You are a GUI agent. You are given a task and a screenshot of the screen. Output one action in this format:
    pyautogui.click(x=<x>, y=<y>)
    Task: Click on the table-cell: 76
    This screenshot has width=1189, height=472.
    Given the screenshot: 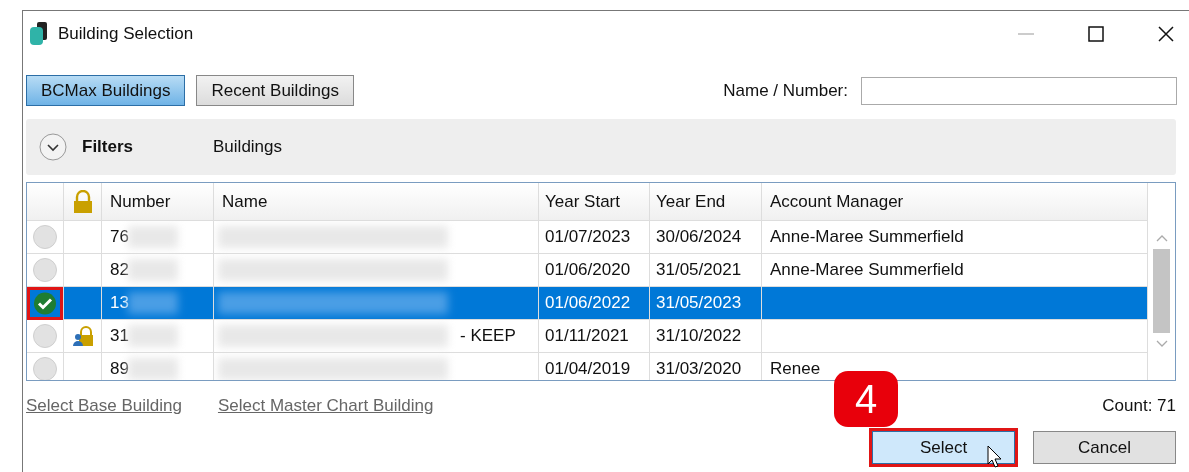 What is the action you would take?
    pyautogui.click(x=119, y=237)
    